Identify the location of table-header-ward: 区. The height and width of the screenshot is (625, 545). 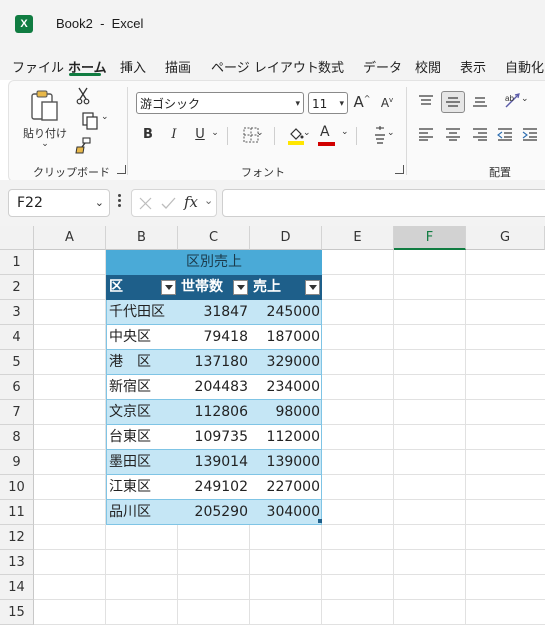
(142, 287).